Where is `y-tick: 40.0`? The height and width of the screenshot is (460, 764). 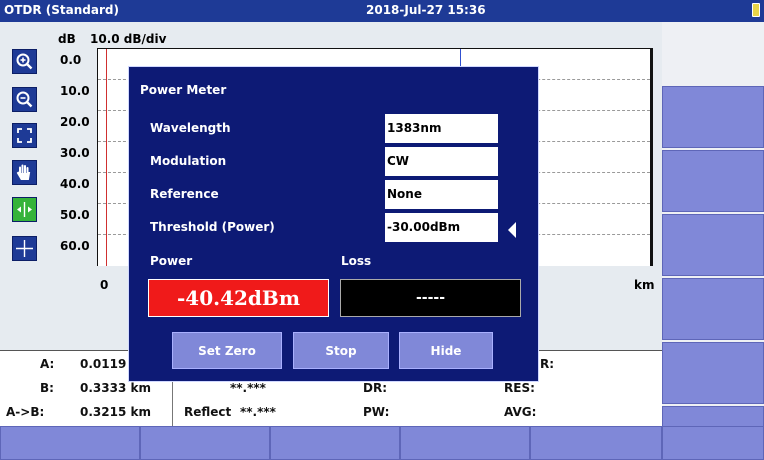
y-tick: 40.0 is located at coordinates (75, 184).